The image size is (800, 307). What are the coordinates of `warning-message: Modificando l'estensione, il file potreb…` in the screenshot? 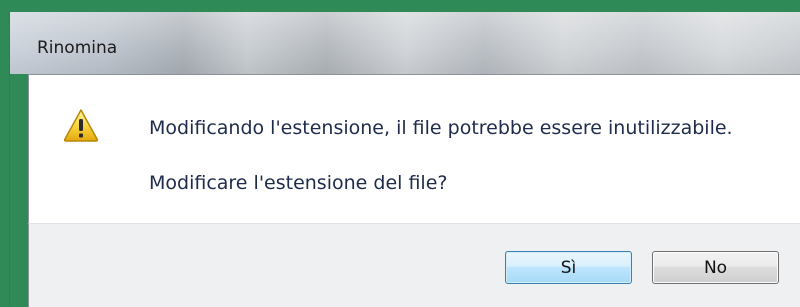 It's located at (441, 128).